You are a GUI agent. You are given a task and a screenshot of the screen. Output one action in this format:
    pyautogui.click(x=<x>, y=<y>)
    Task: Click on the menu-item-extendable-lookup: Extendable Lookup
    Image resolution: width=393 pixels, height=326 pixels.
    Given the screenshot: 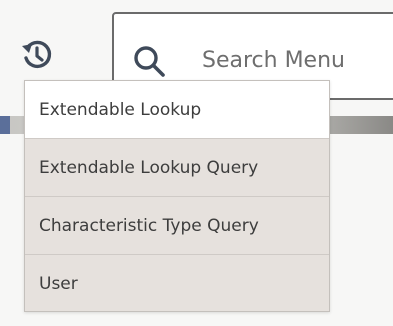 What is the action you would take?
    pyautogui.click(x=177, y=110)
    